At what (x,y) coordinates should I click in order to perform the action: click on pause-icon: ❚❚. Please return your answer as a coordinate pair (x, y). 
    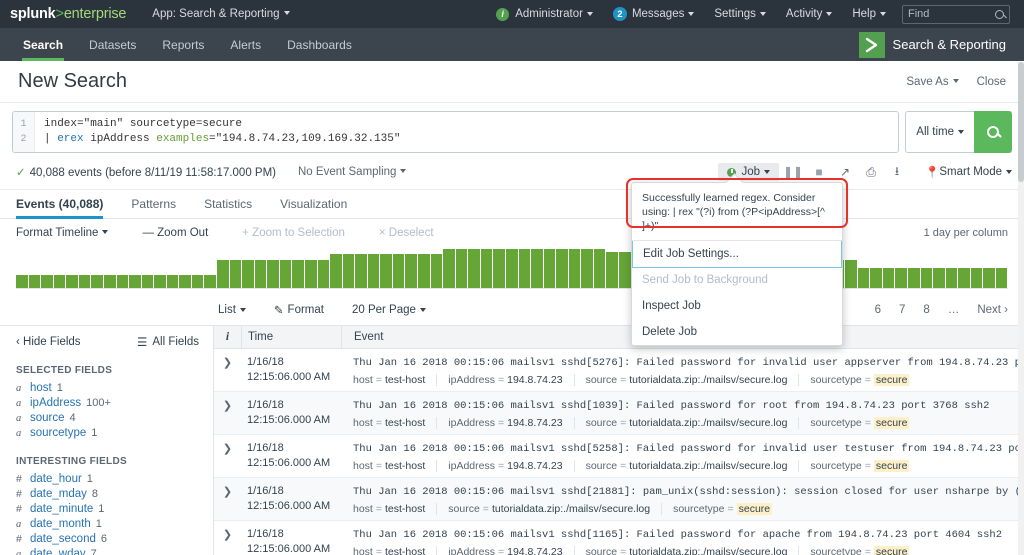
    Looking at the image, I should click on (793, 172).